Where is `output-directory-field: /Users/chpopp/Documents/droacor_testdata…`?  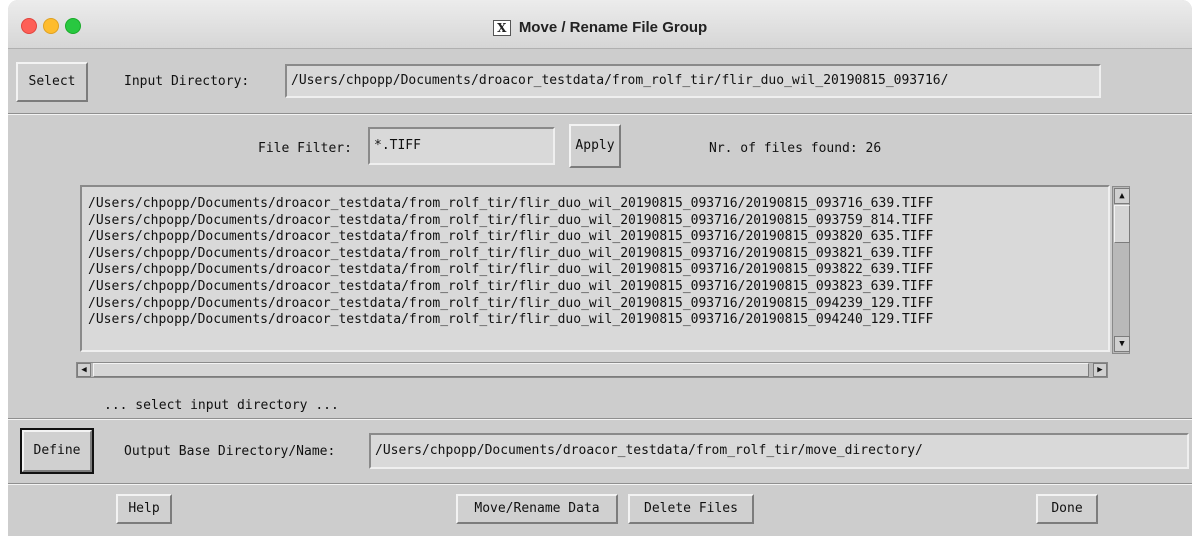 output-directory-field: /Users/chpopp/Documents/droacor_testdata… is located at coordinates (779, 451).